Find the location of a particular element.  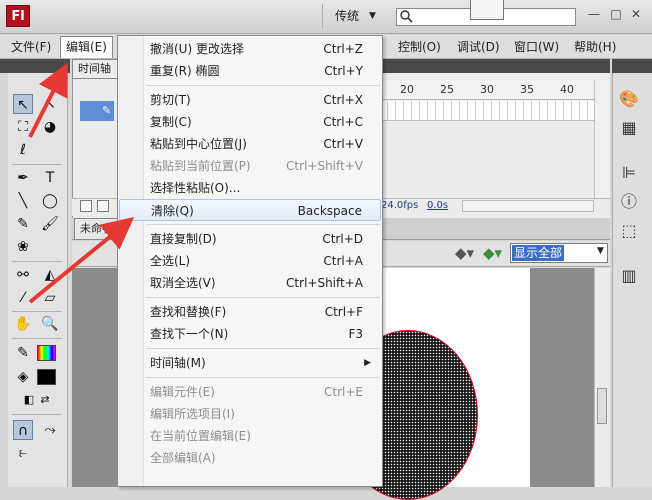

stage-scrollbar is located at coordinates (602, 377).